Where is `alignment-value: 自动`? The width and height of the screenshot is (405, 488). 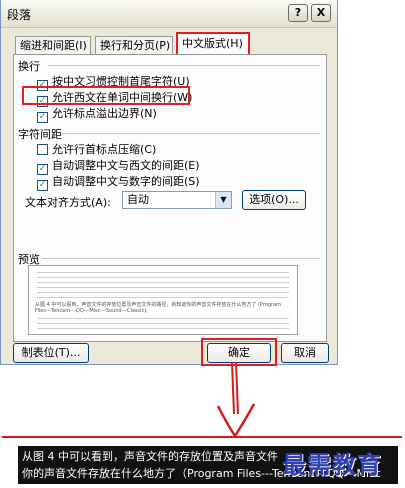
alignment-value: 自动 is located at coordinates (138, 199).